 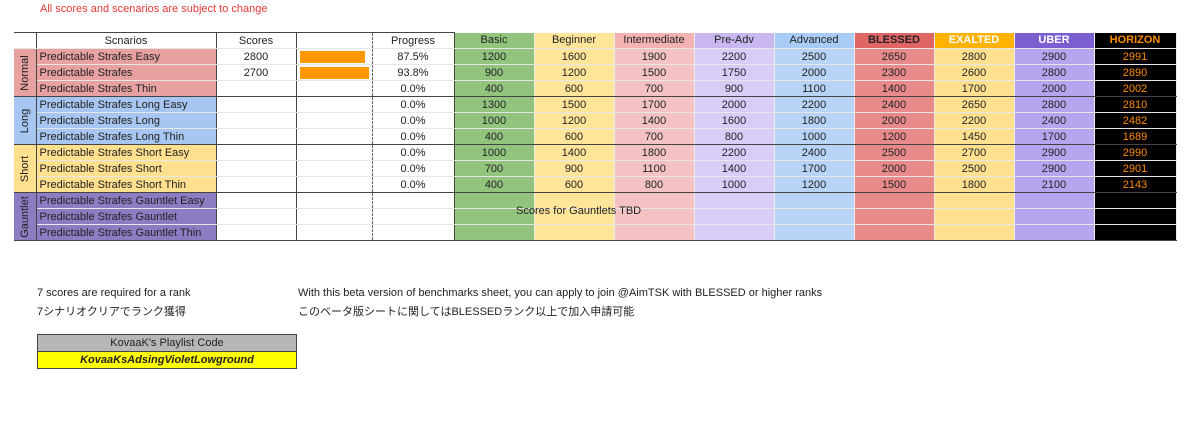 What do you see at coordinates (25, 216) in the screenshot?
I see `group-label-cell: Gauntlet` at bounding box center [25, 216].